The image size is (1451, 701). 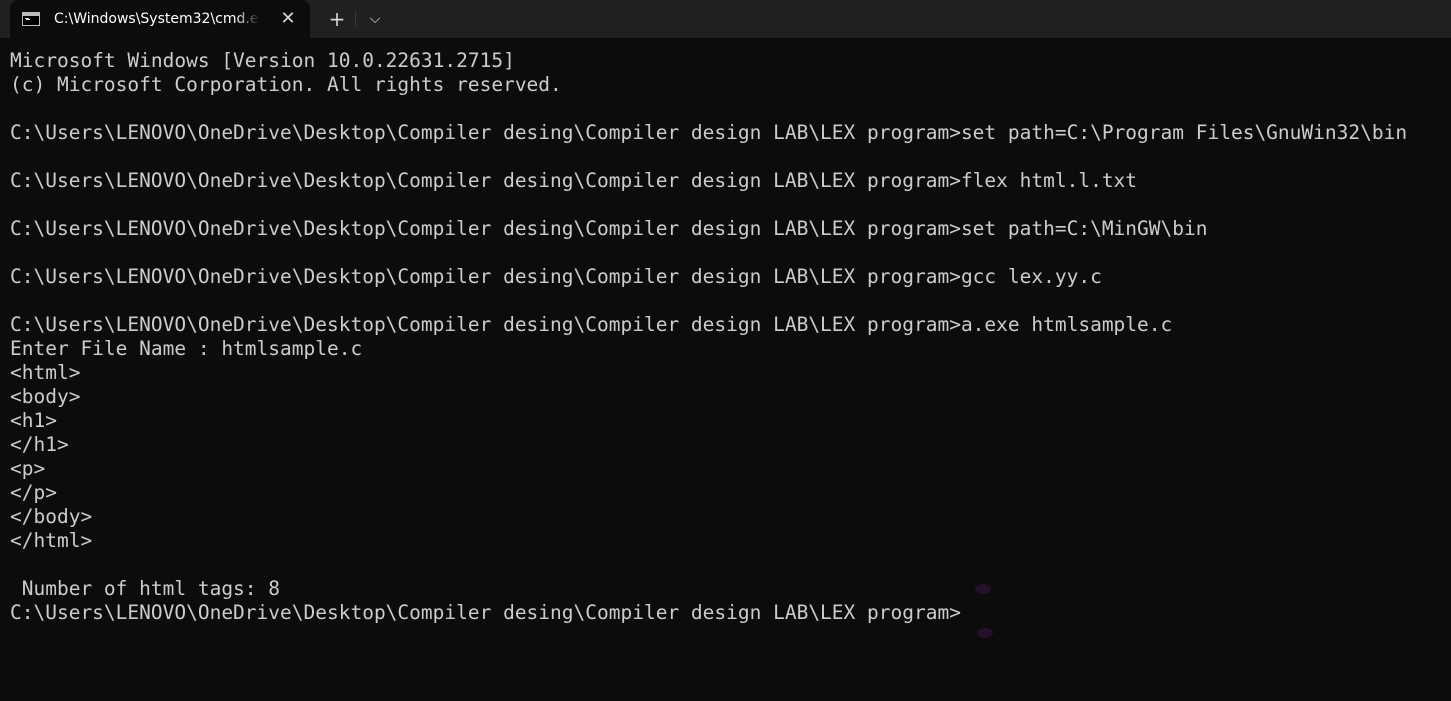 I want to click on terminal-line: </html>, so click(x=51, y=540).